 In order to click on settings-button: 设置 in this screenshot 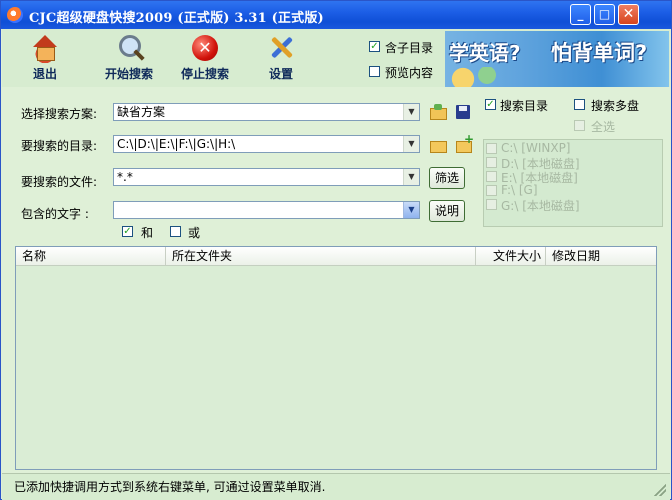, I will do `click(281, 57)`.